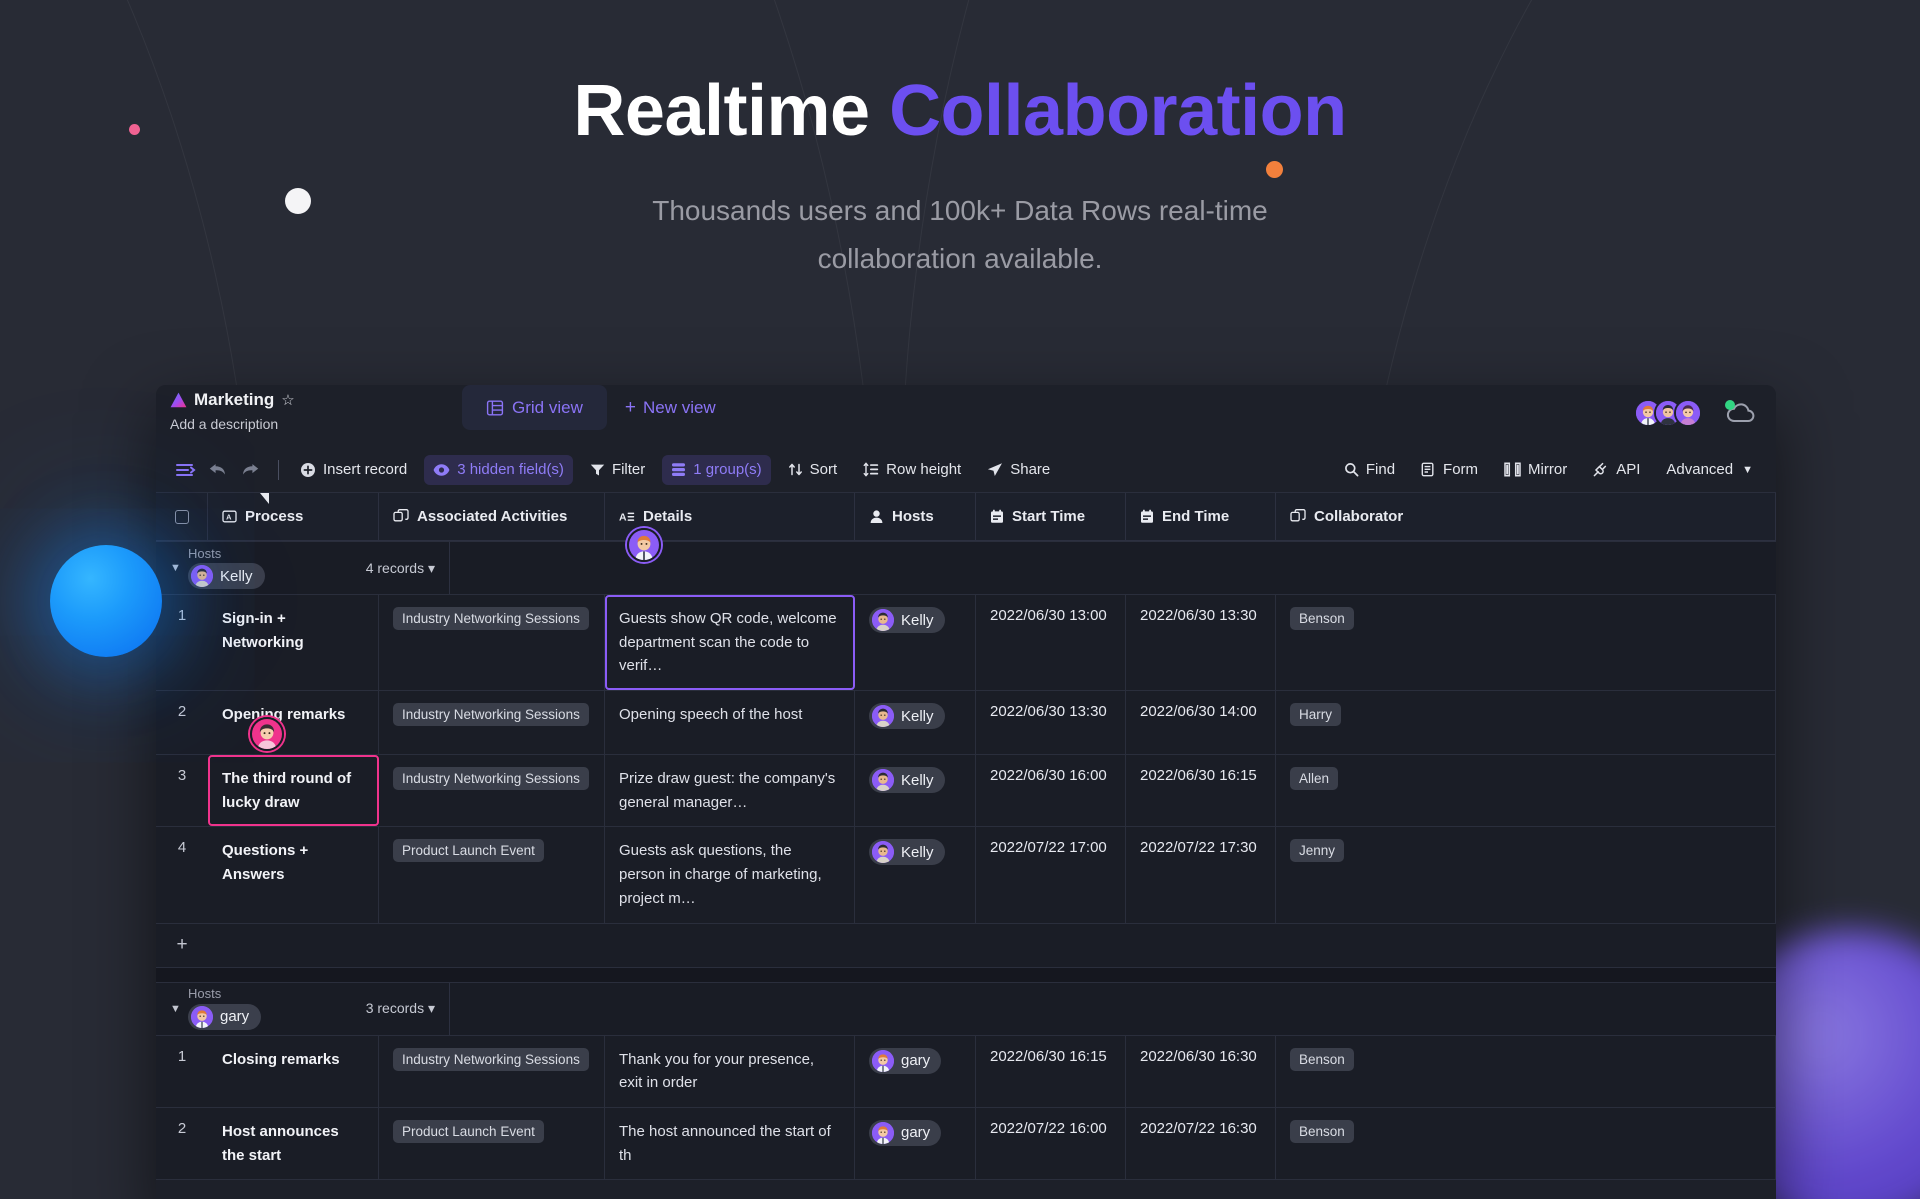 The width and height of the screenshot is (1920, 1199). I want to click on share-button: Share, so click(1018, 470).